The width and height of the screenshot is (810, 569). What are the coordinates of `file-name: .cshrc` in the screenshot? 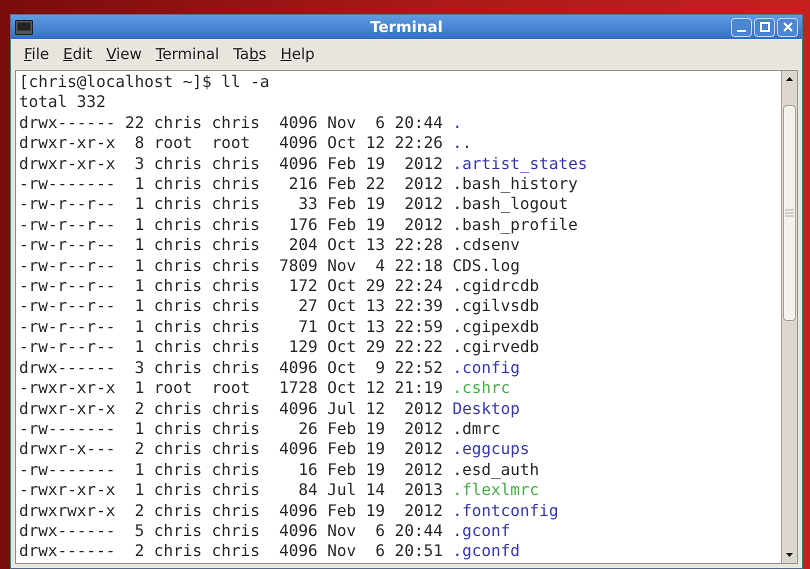 It's located at (481, 388).